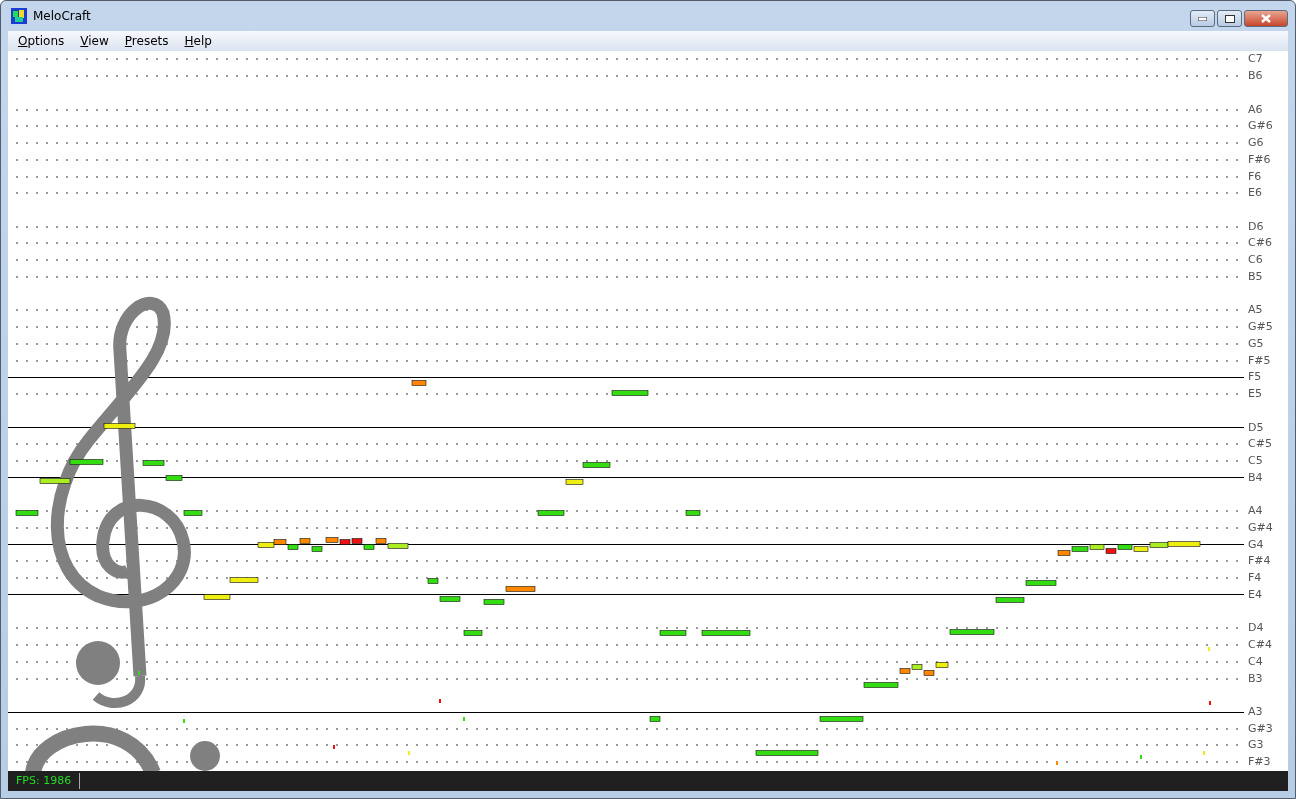  I want to click on note-label: C#6, so click(1260, 243).